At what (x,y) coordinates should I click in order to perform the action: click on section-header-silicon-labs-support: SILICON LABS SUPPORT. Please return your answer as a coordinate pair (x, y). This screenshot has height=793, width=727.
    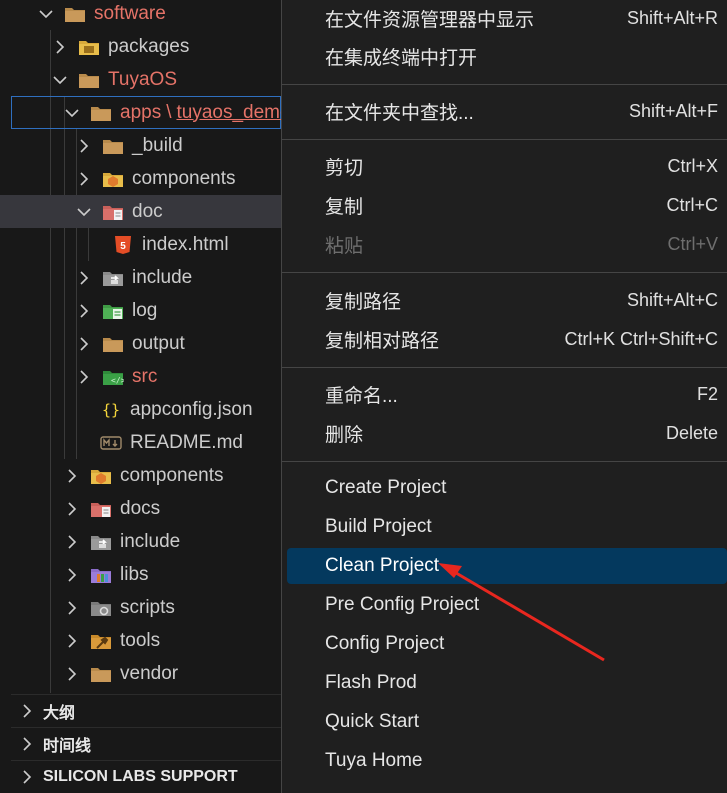
    Looking at the image, I should click on (146, 776).